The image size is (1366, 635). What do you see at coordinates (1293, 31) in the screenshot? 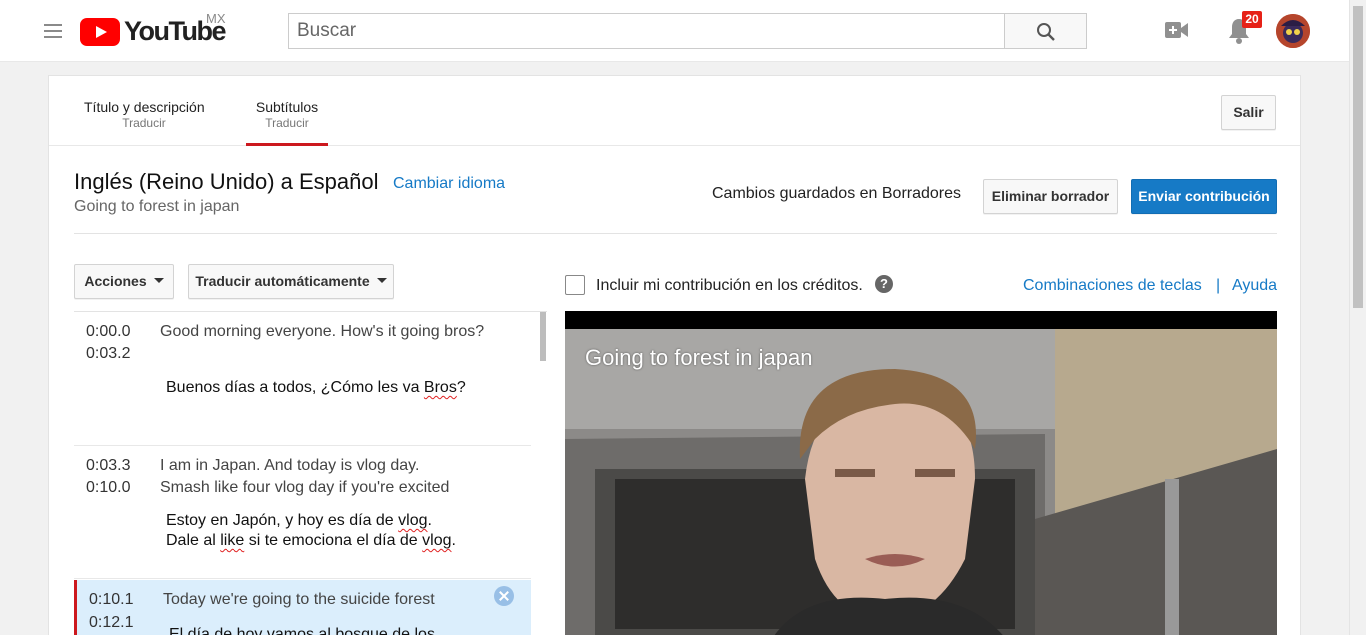
I see `avatar` at bounding box center [1293, 31].